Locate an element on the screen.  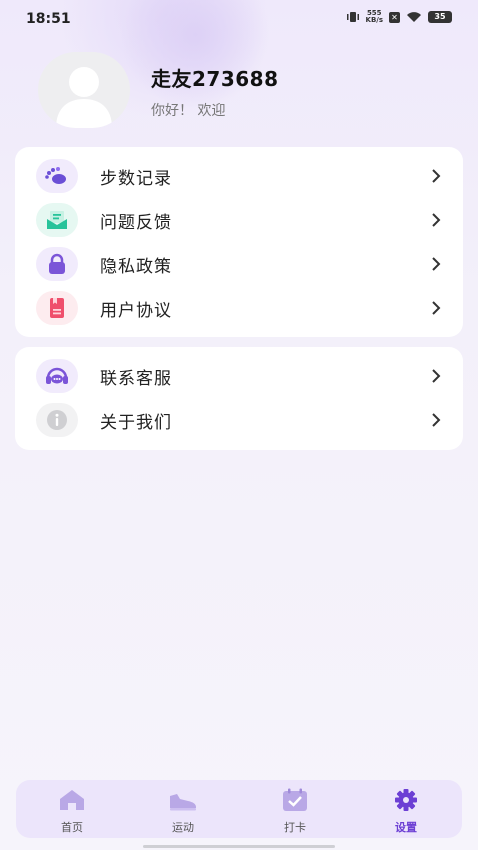
status-time: 18:51 is located at coordinates (48, 19).